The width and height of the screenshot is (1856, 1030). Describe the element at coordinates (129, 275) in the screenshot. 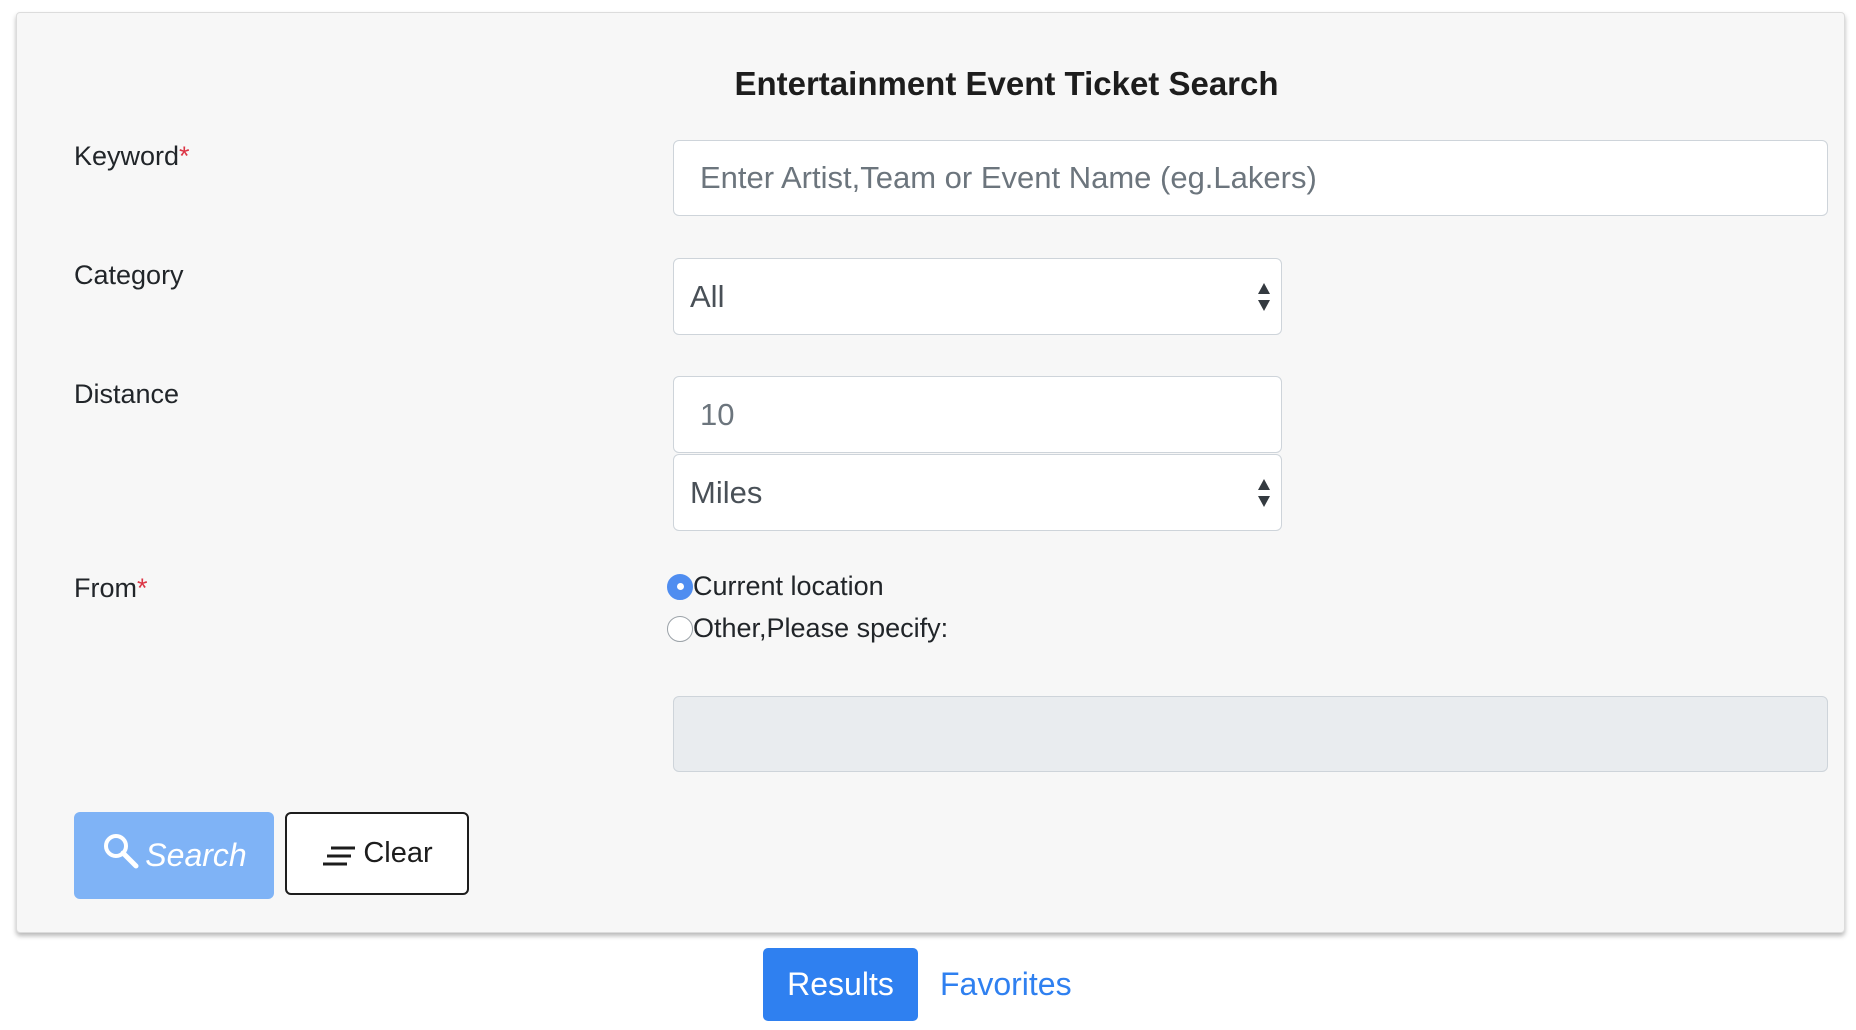

I see `category-label: Category` at that location.